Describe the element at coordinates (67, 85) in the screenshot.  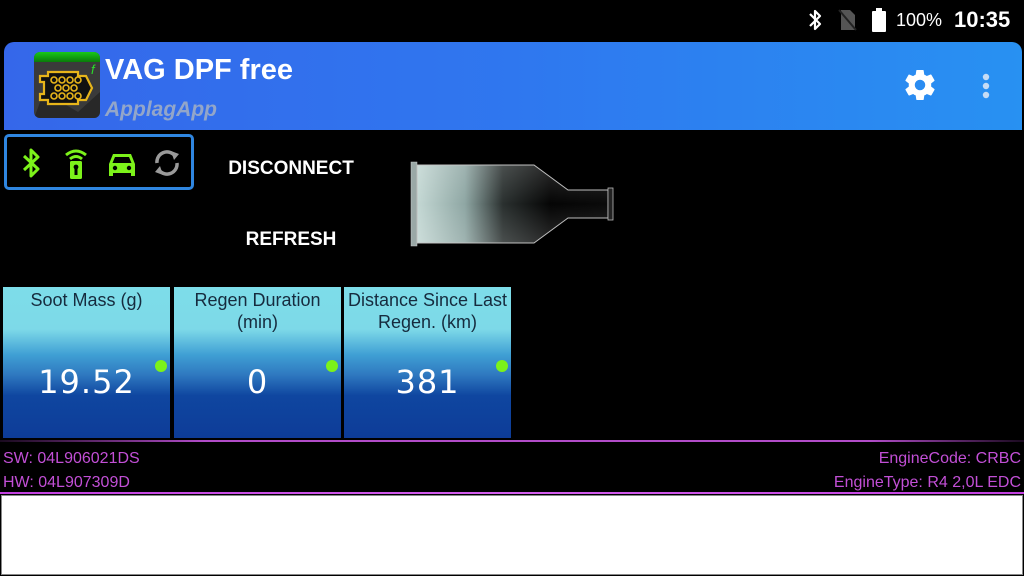
I see `dpf-filter-app-icon: f` at that location.